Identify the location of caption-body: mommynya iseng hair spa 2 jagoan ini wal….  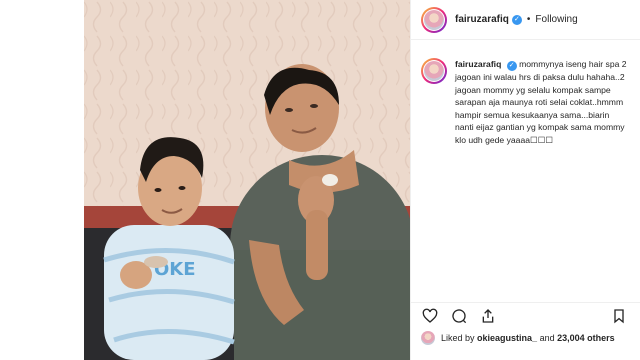
(541, 102).